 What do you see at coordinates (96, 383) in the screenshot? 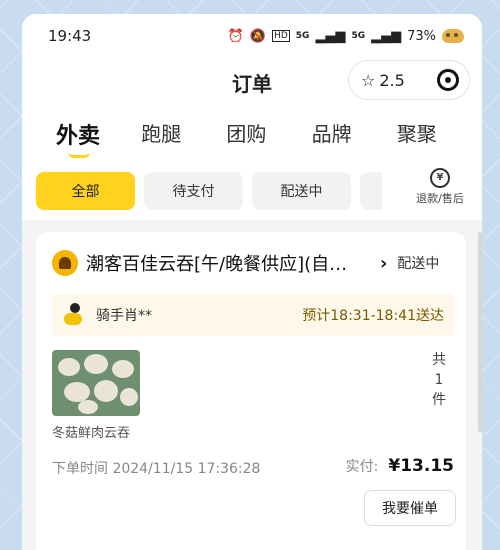
I see `food-thumbnail` at bounding box center [96, 383].